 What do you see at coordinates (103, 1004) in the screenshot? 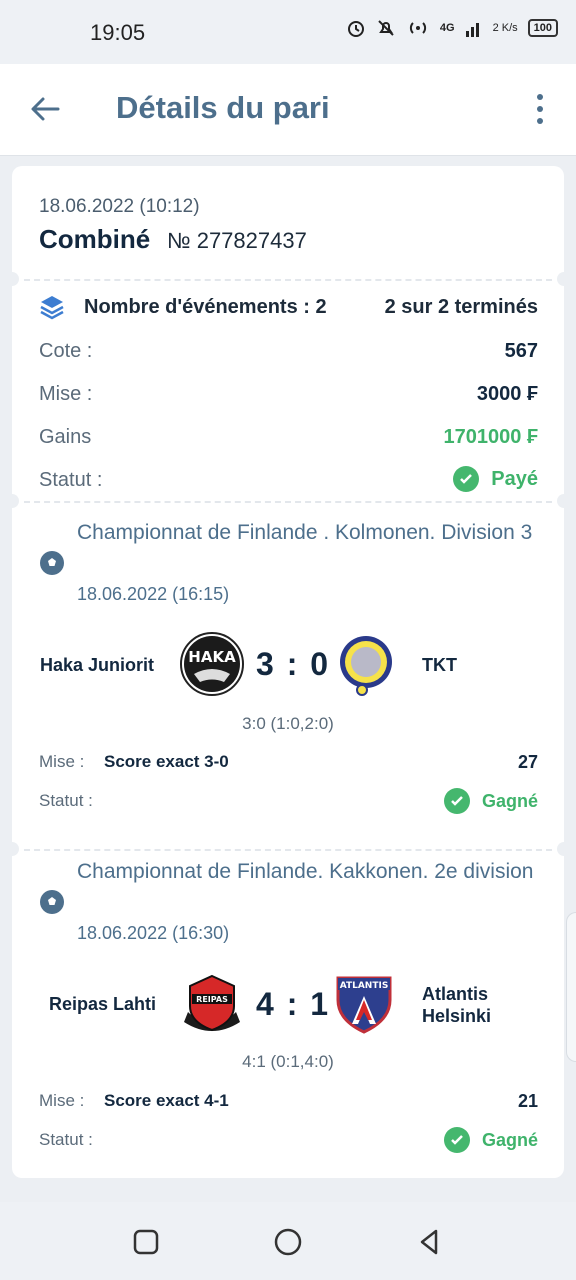
I see `home-team: Reipas Lahti` at bounding box center [103, 1004].